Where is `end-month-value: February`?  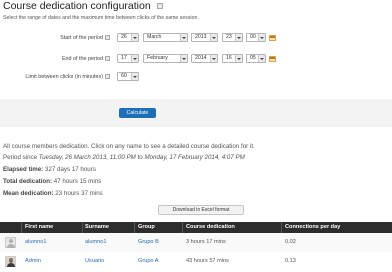
end-month-value: February is located at coordinates (157, 58).